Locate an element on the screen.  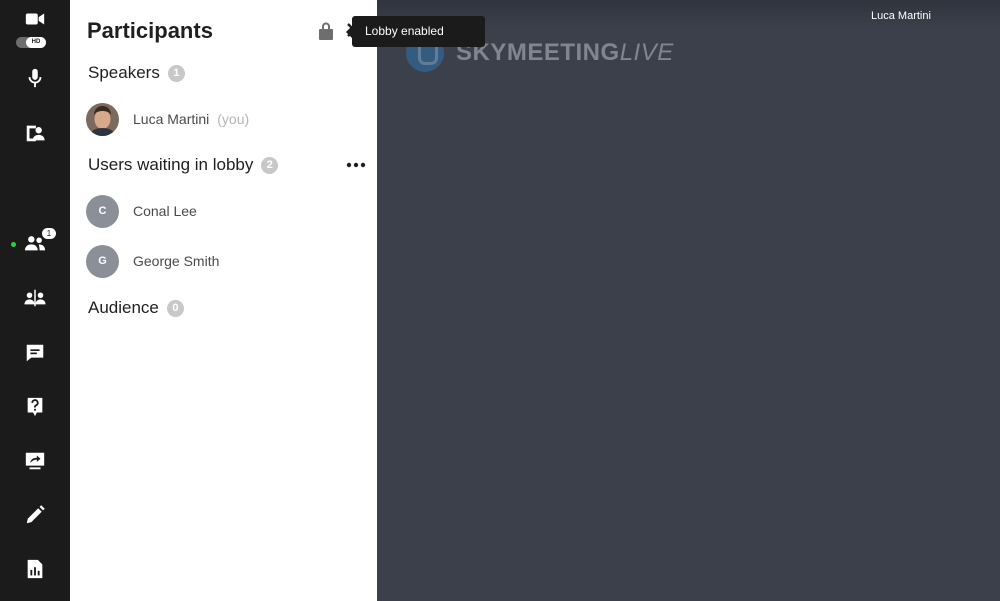
camera-button is located at coordinates (35, 19).